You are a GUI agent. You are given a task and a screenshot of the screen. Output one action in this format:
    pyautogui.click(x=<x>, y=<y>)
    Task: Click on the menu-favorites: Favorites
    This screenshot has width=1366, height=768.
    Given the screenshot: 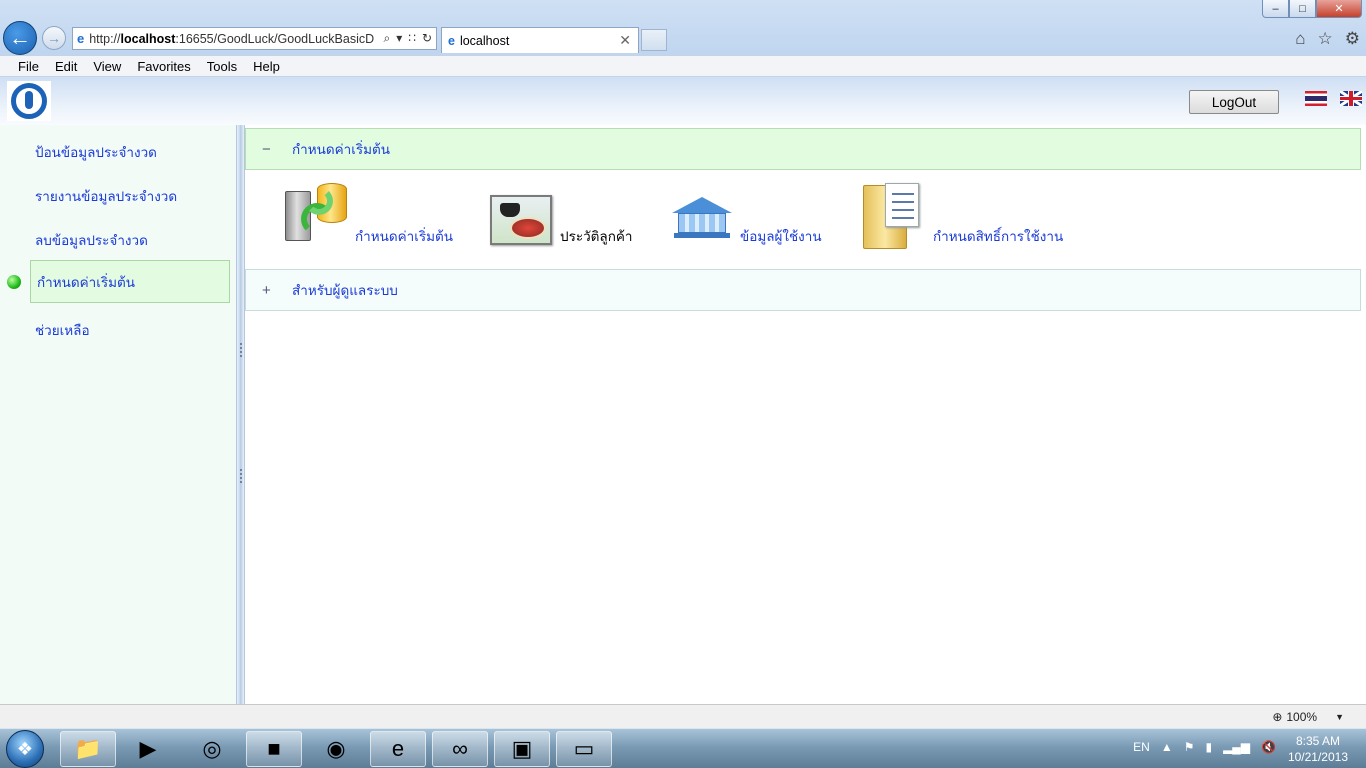 What is the action you would take?
    pyautogui.click(x=163, y=66)
    